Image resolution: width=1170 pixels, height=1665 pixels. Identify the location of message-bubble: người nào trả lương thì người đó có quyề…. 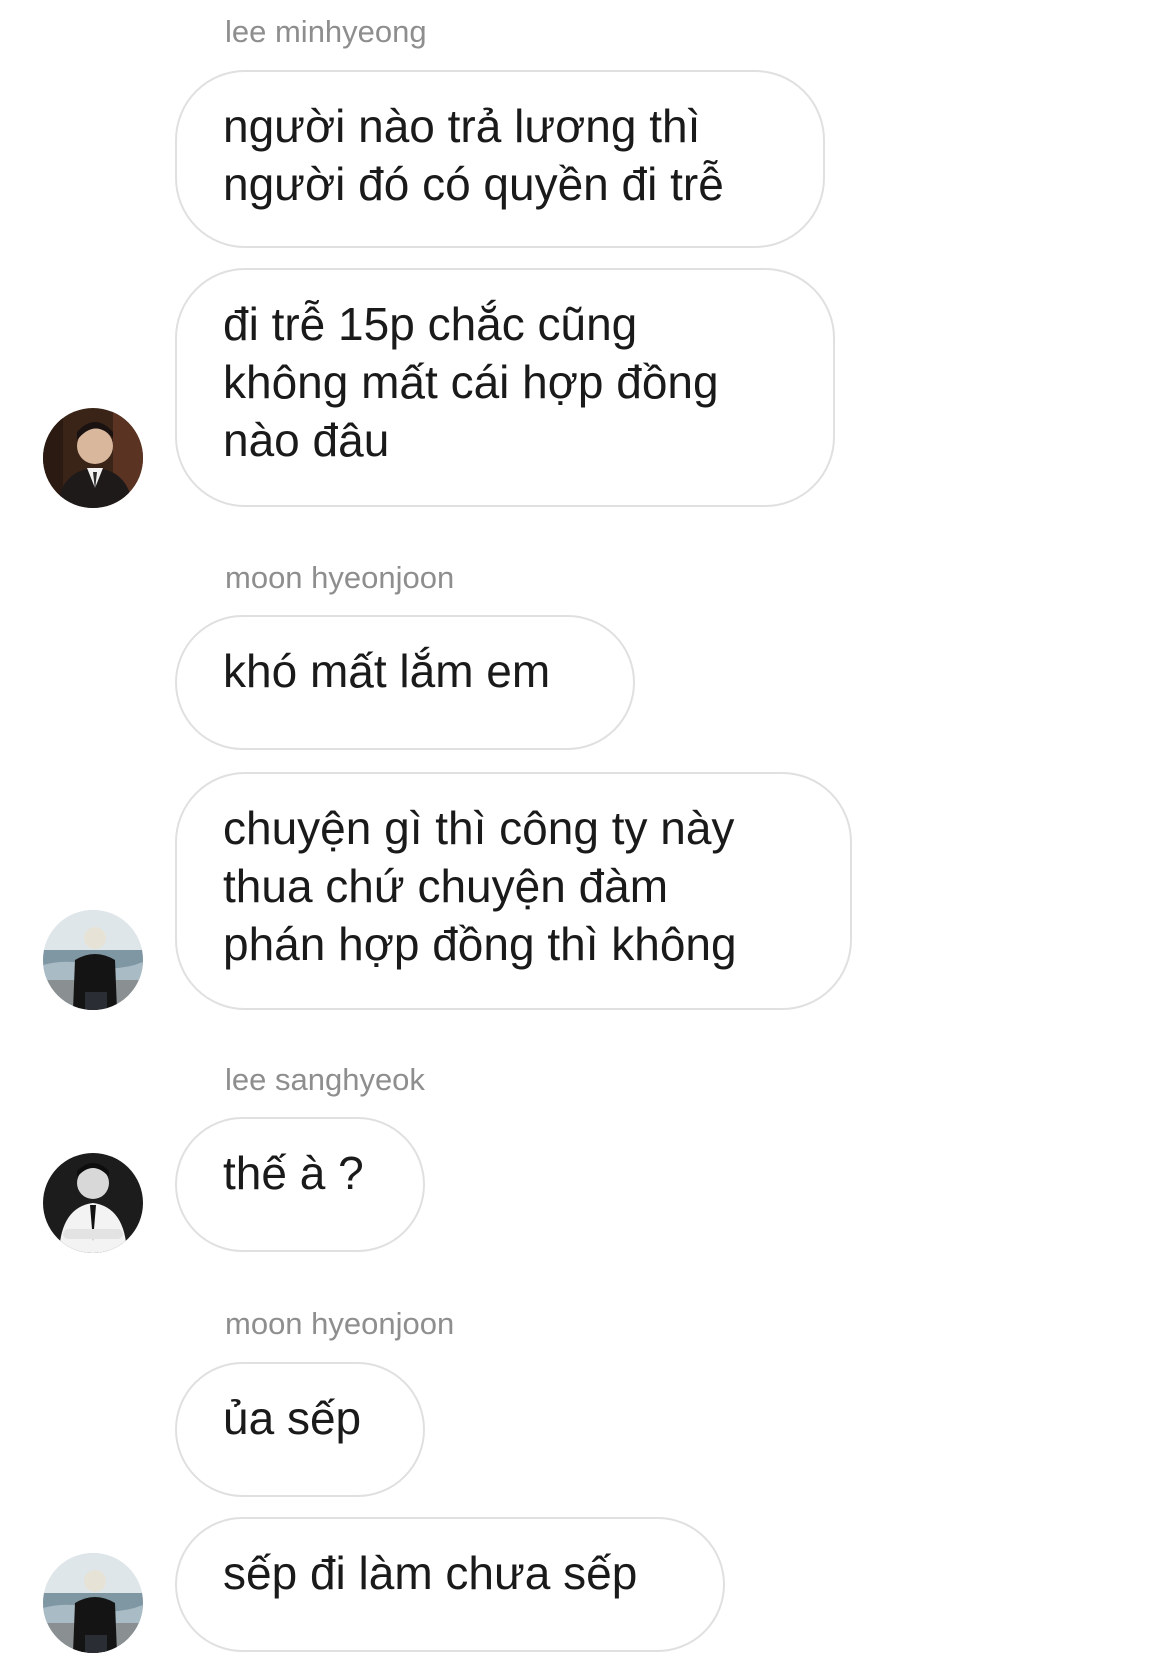
(500, 159).